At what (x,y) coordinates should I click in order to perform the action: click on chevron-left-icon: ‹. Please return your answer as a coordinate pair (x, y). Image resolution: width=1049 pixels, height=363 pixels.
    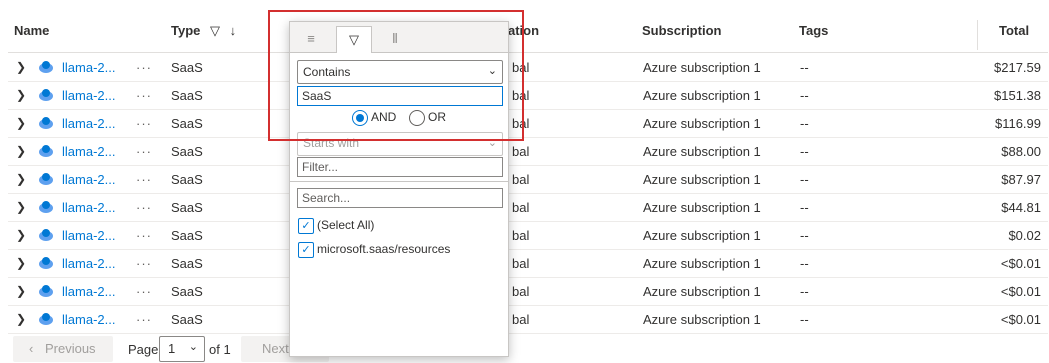
    Looking at the image, I should click on (31, 348).